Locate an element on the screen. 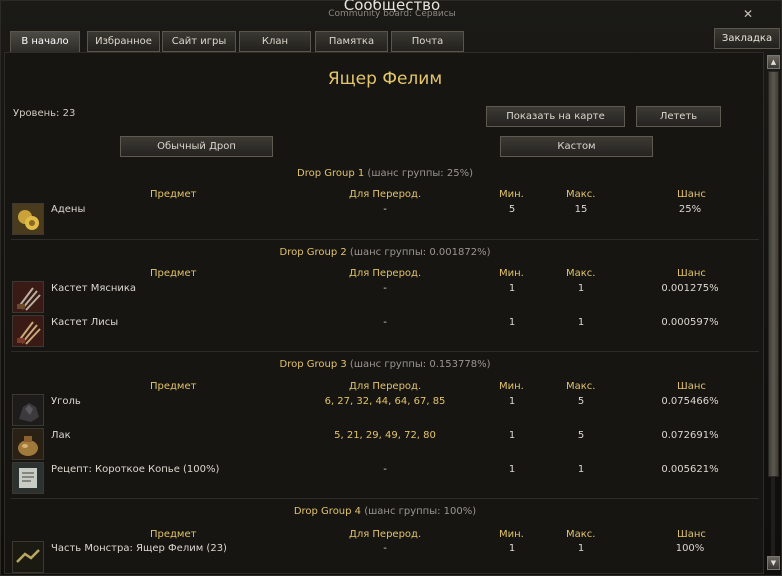  item-name: Кастет Лисы is located at coordinates (85, 322).